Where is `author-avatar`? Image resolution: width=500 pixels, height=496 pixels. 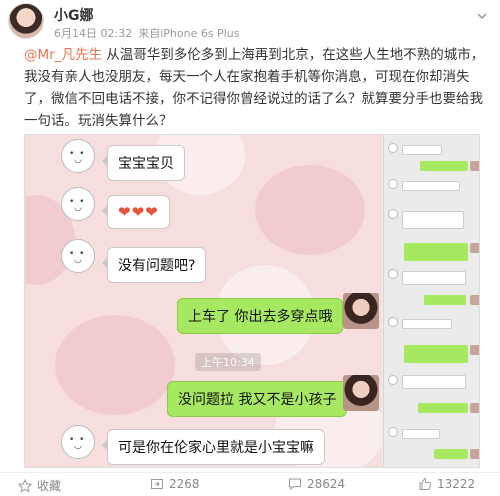 author-avatar is located at coordinates (26, 21).